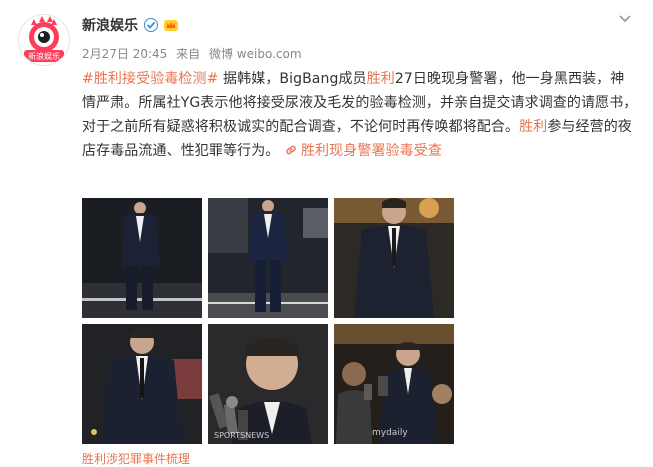 This screenshot has width=653, height=467. I want to click on chevron-down-icon, so click(625, 18).